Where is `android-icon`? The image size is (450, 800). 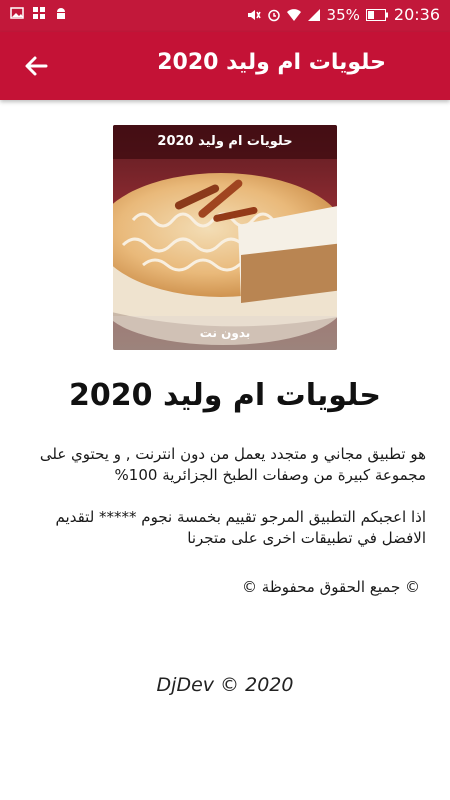 android-icon is located at coordinates (61, 13).